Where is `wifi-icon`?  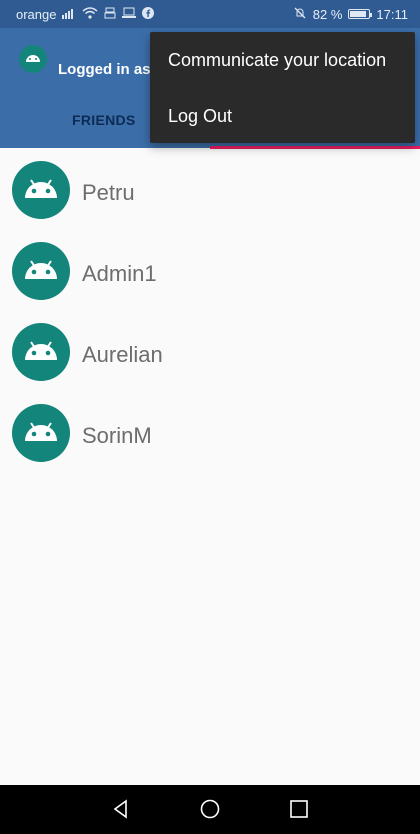 wifi-icon is located at coordinates (90, 14).